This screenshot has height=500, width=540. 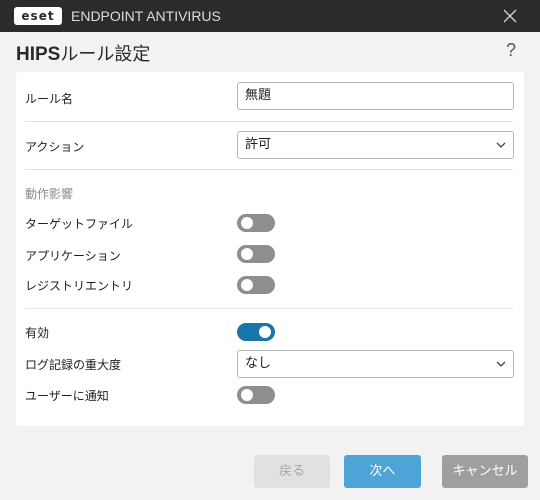 I want to click on cancel-button: キャンセル, so click(x=485, y=471).